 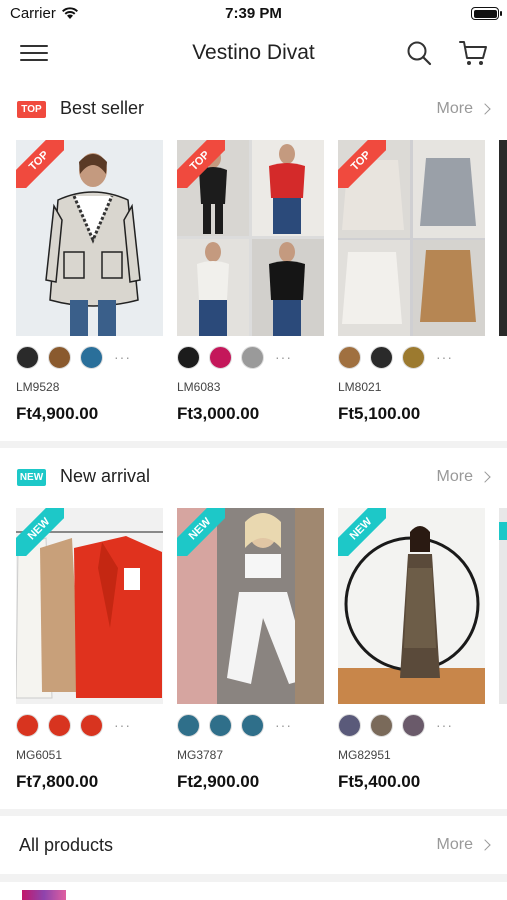 I want to click on product-card-lm9528: TOP ··· LM9528 Ft4,900.00, so click(x=89, y=285).